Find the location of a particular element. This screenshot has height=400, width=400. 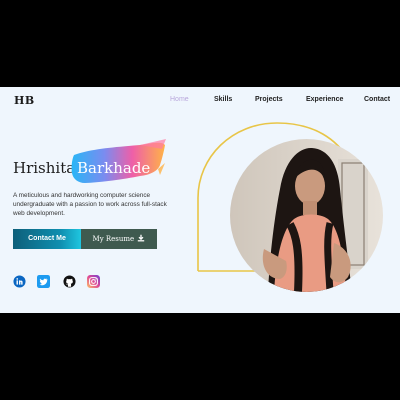

nav-experience: Experience is located at coordinates (324, 99).